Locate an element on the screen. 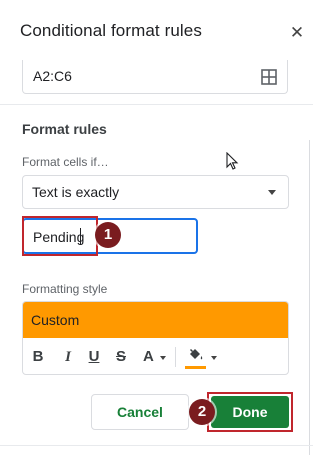 The width and height of the screenshot is (320, 455). done-button: Done is located at coordinates (250, 412).